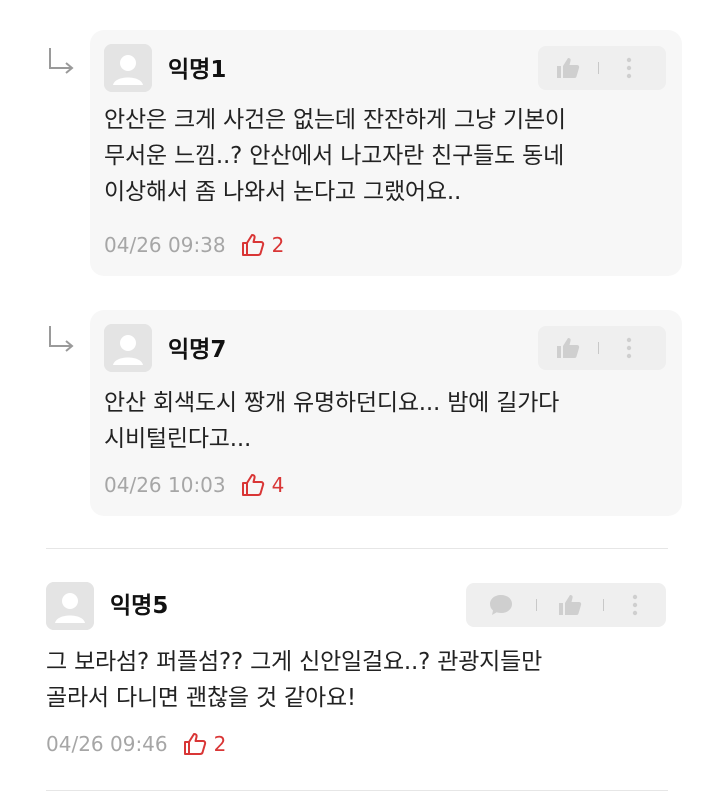 The height and width of the screenshot is (801, 714). What do you see at coordinates (197, 70) in the screenshot?
I see `author-name: 익명1` at bounding box center [197, 70].